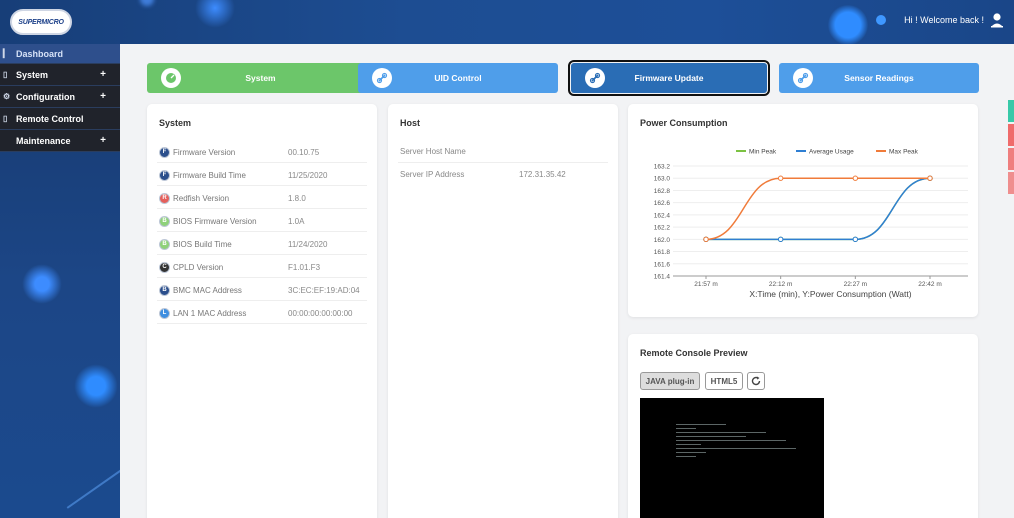  What do you see at coordinates (662, 240) in the screenshot?
I see `y-tick-label: 162.0` at bounding box center [662, 240].